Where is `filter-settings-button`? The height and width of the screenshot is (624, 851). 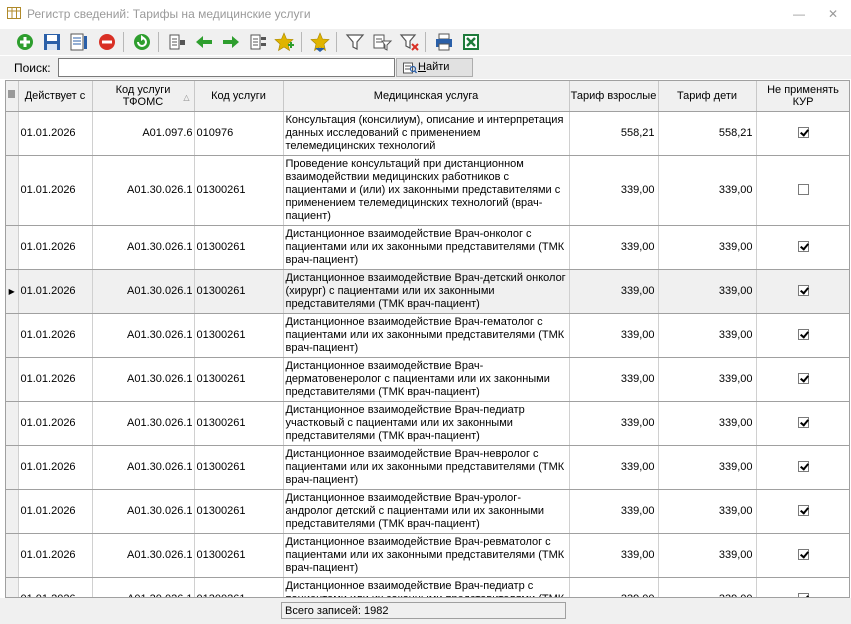 filter-settings-button is located at coordinates (382, 42).